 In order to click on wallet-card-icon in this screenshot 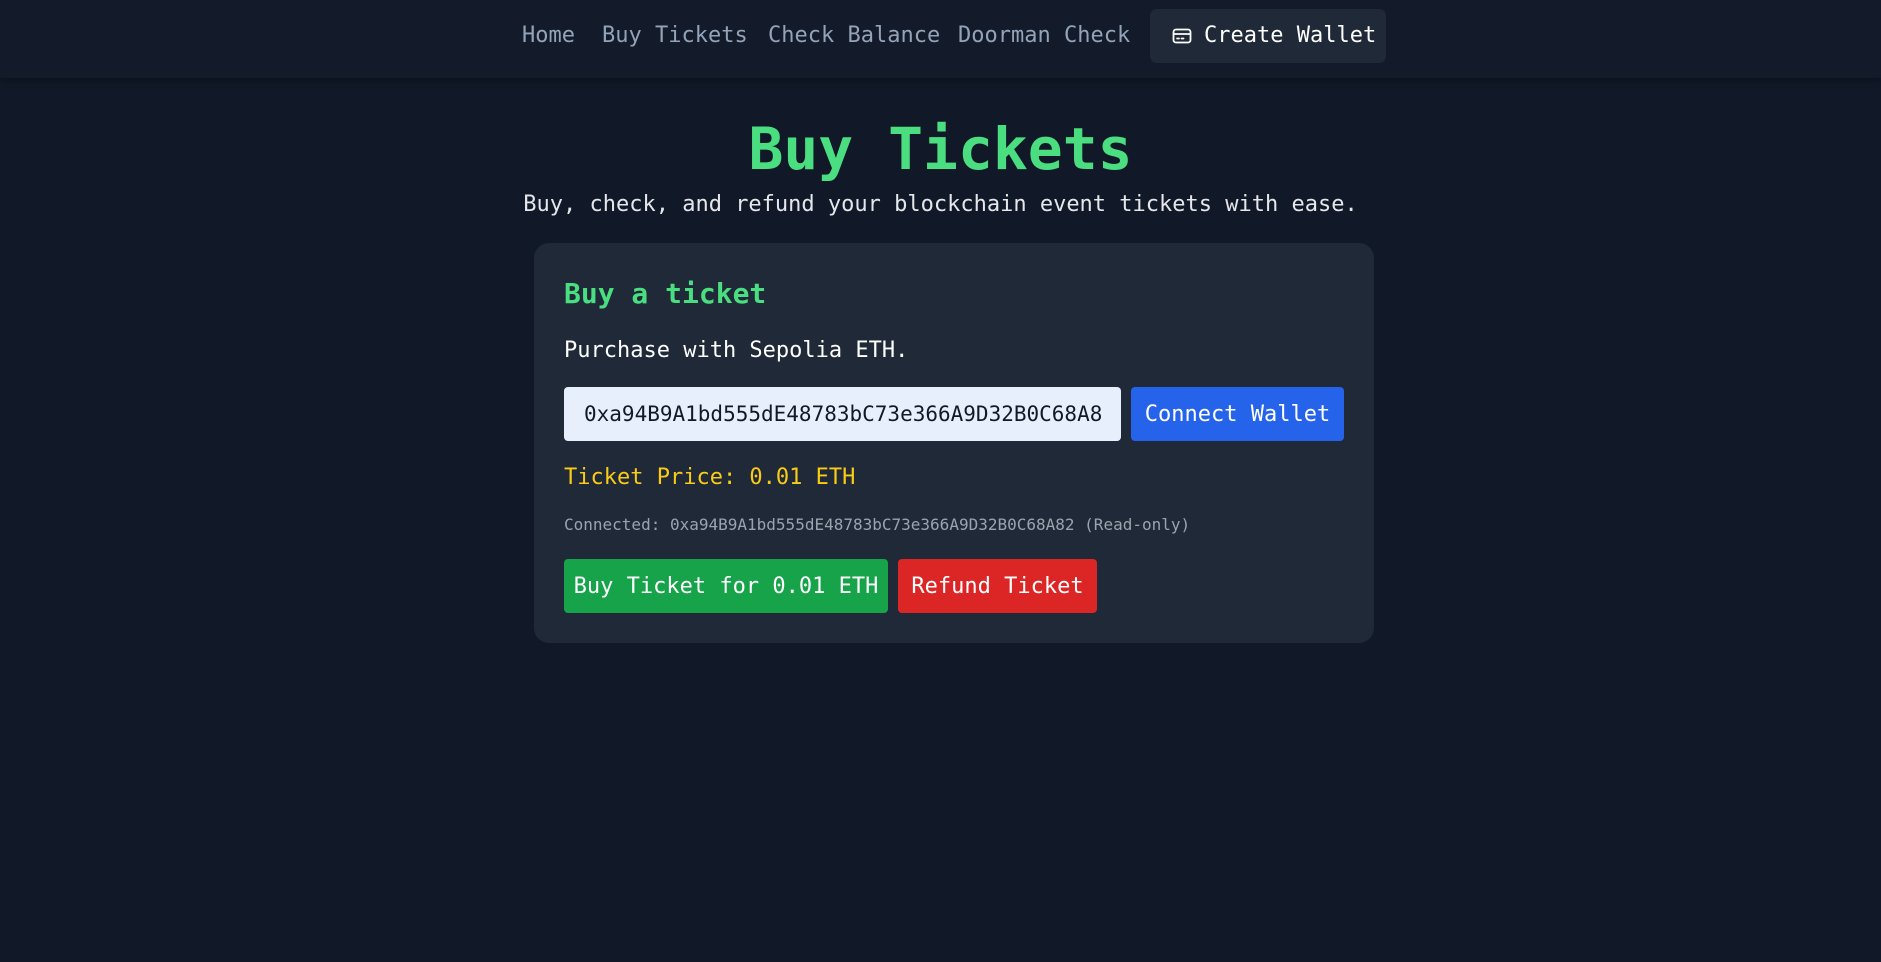, I will do `click(1182, 36)`.